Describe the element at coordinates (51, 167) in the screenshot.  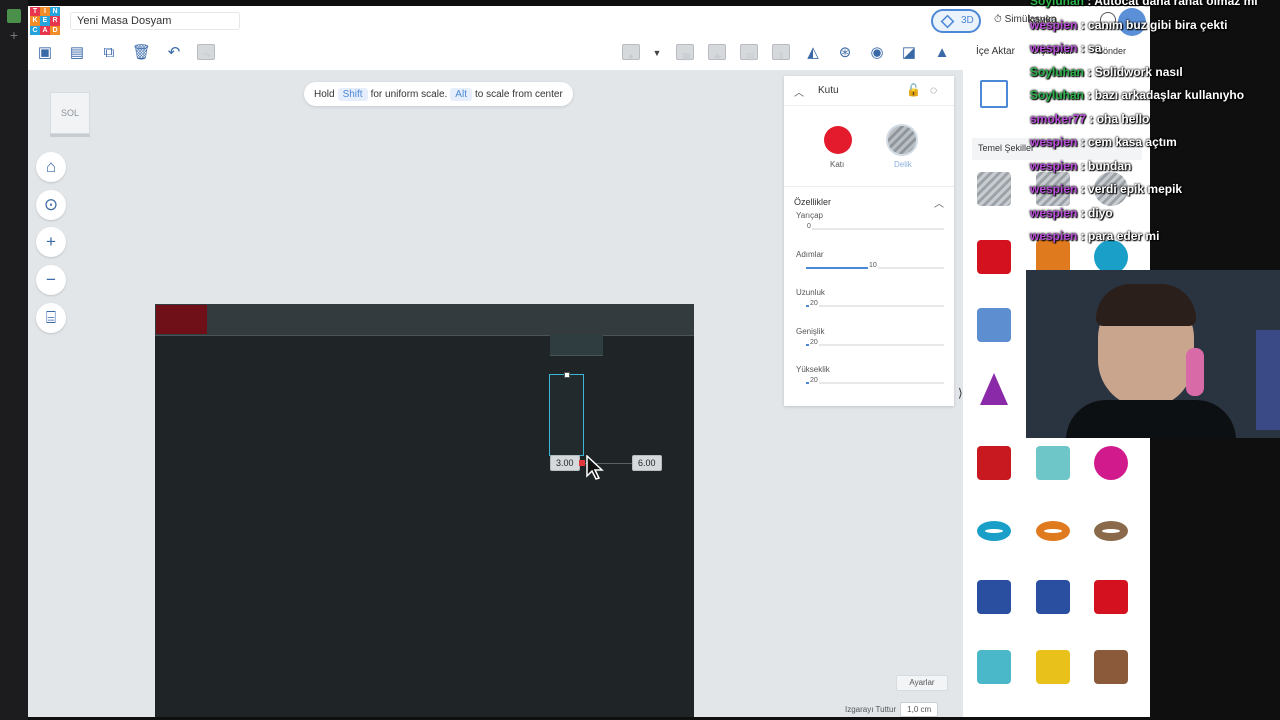
I see `home-icon: ⌂` at that location.